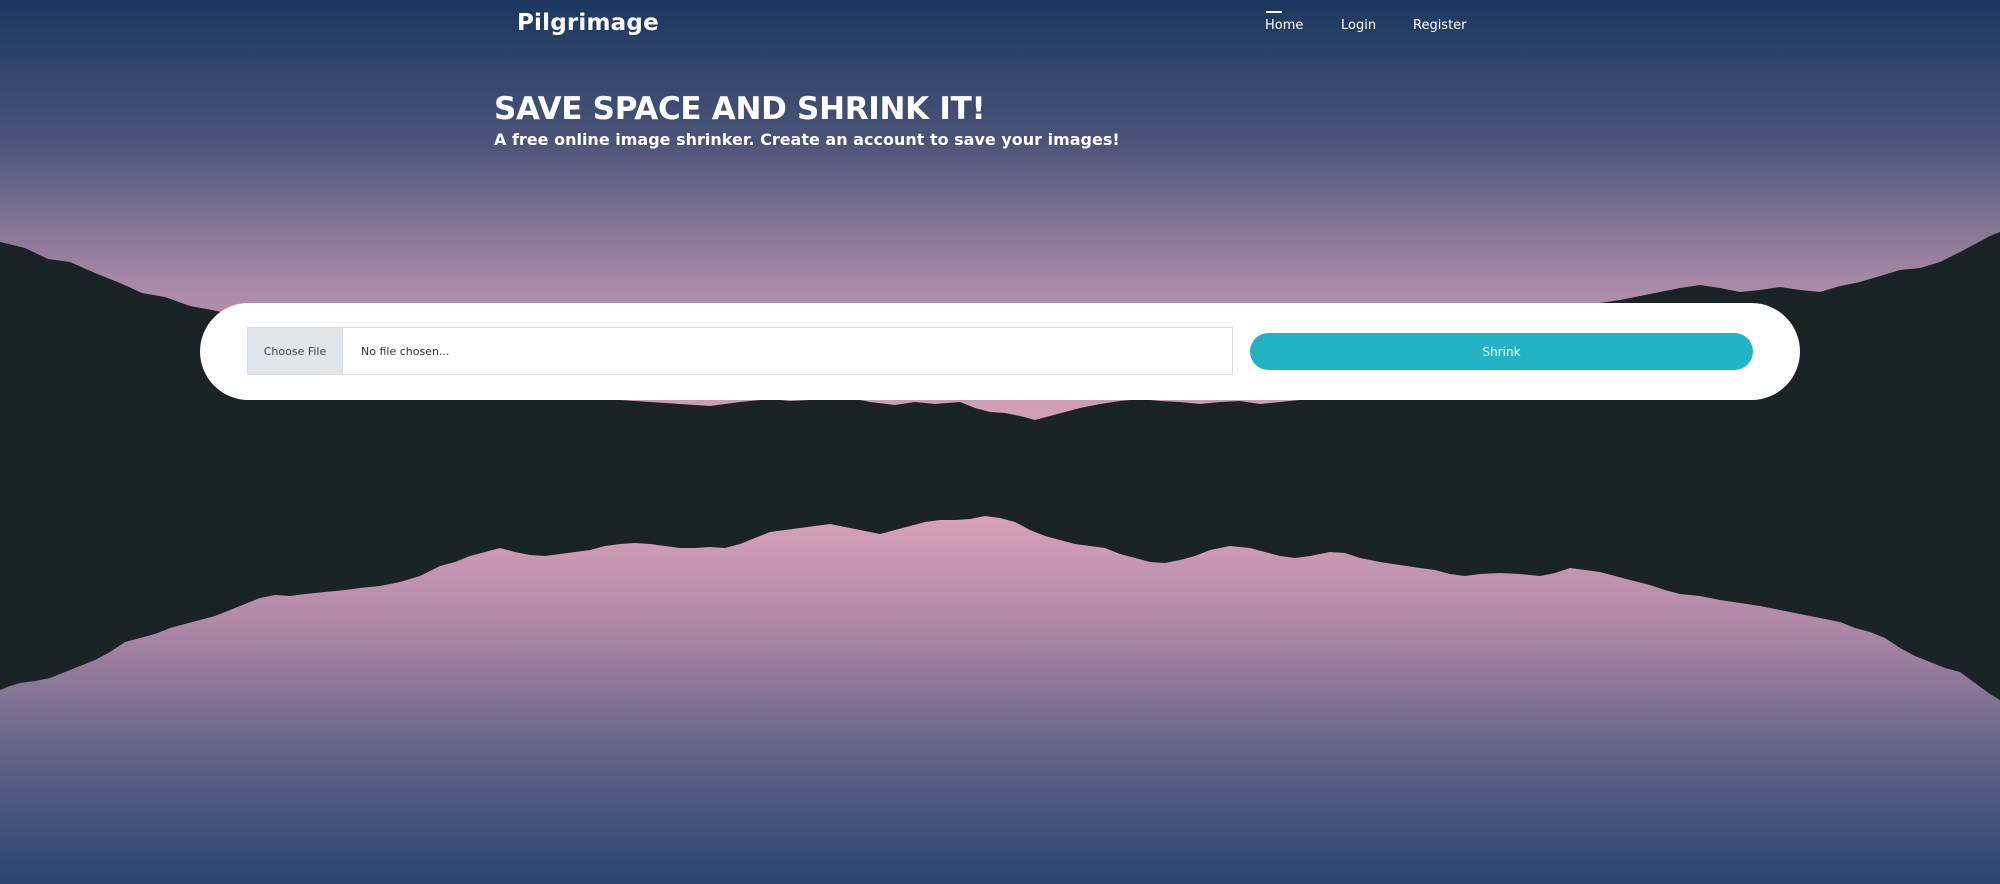 The image size is (2000, 884). Describe the element at coordinates (588, 23) in the screenshot. I see `brand-logo: Pilgrimage` at that location.